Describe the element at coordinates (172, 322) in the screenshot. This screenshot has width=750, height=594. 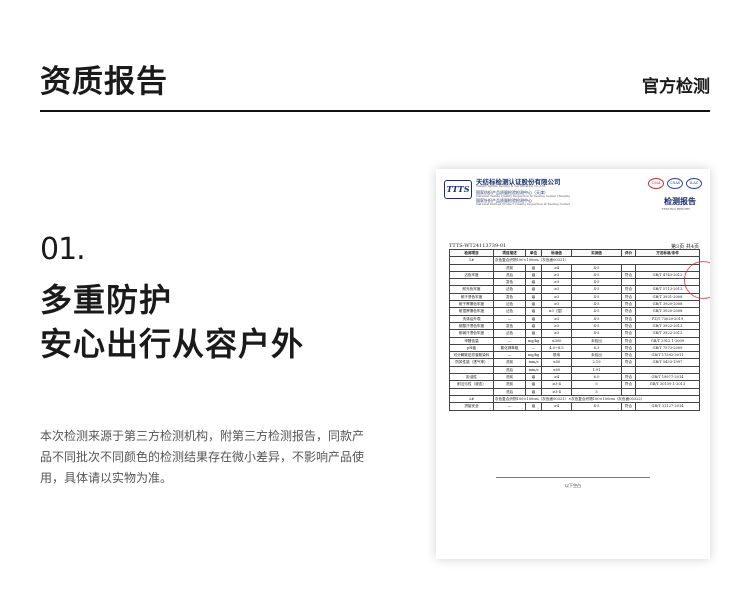
I see `section-heading: 多重防护 安心出行从容户外` at that location.